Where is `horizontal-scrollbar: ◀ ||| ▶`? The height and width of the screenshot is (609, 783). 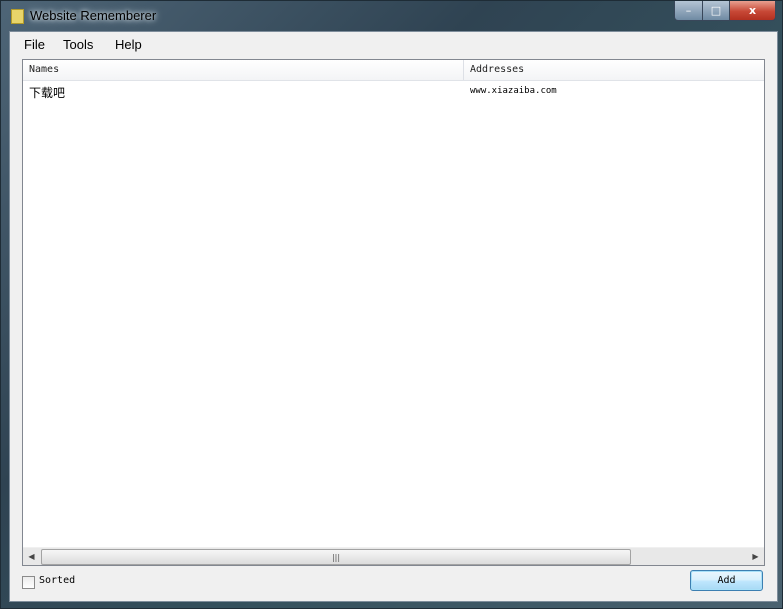
horizontal-scrollbar: ◀ ||| ▶ is located at coordinates (393, 556).